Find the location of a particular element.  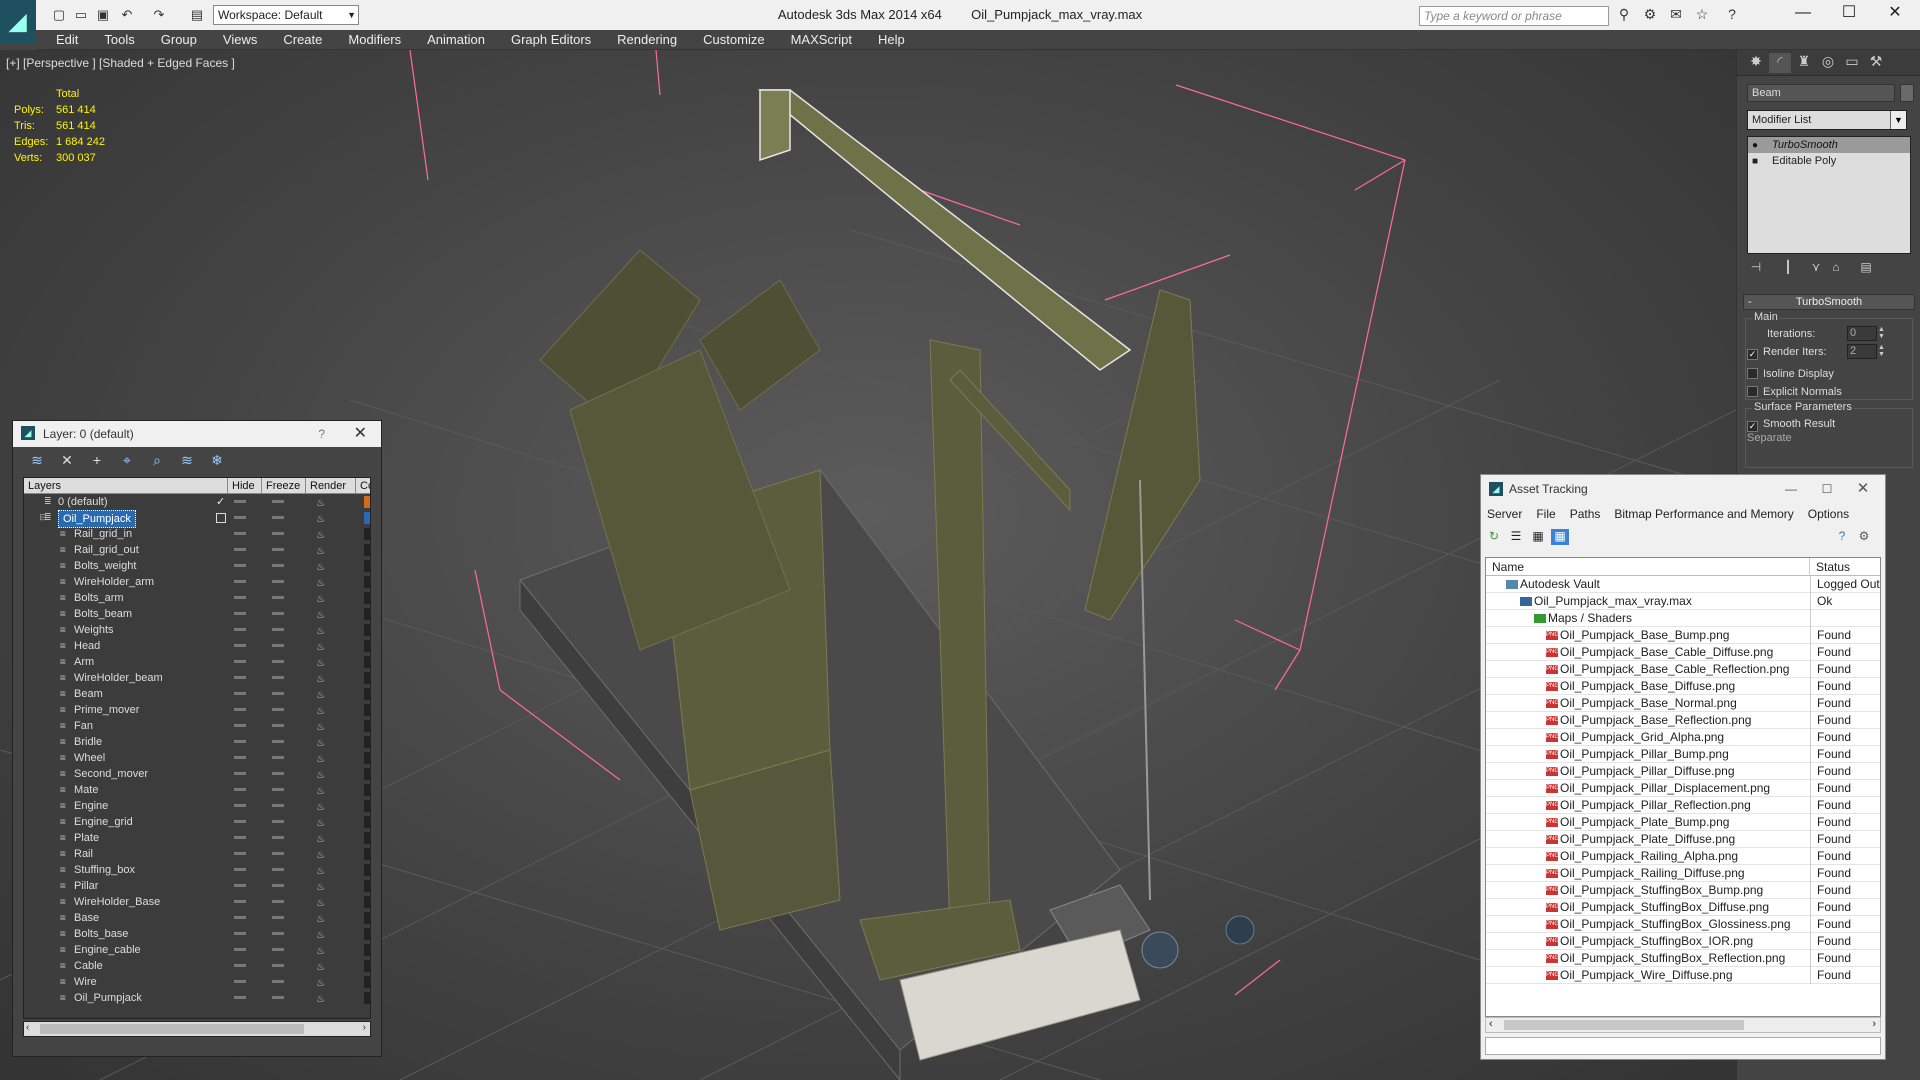

asset-max-row: Oil_Pumpjack_max_vray.max Ok is located at coordinates (1683, 601).